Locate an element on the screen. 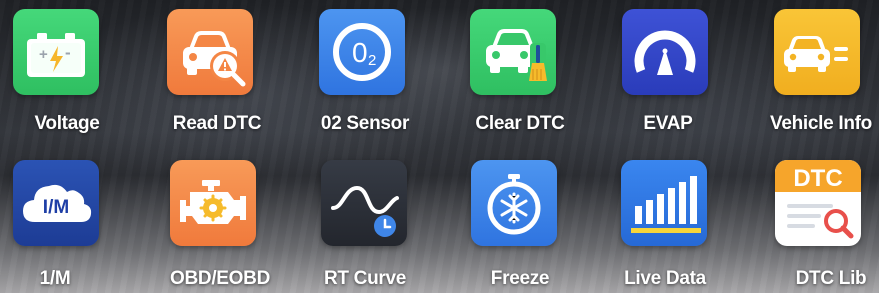 This screenshot has height=293, width=879. dtc-icon-text: DTC is located at coordinates (817, 178).